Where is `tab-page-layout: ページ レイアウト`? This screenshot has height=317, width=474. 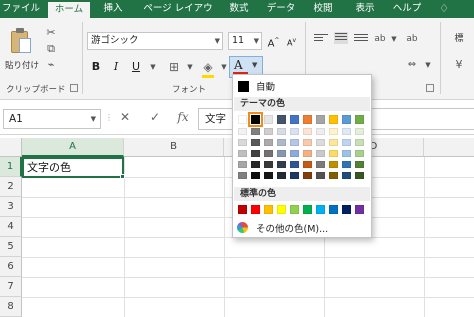
tab-page-layout: ページ レイアウト is located at coordinates (178, 16).